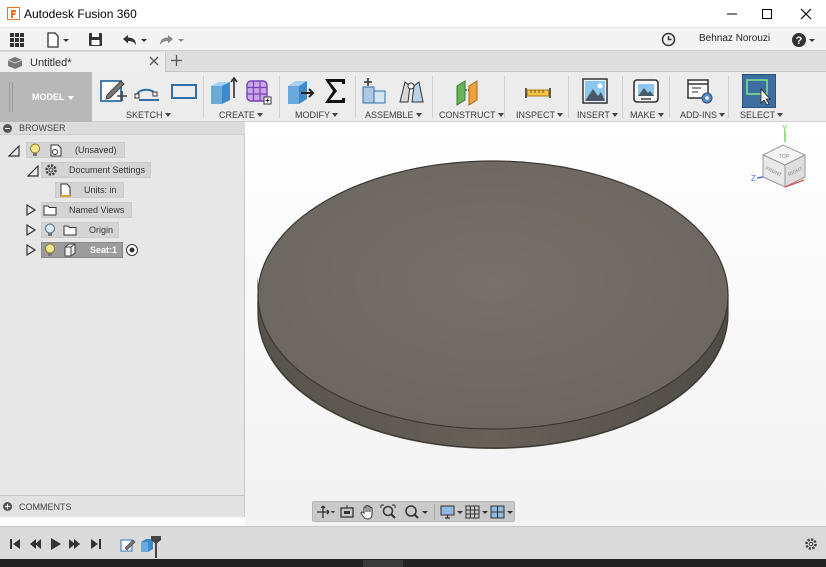  I want to click on units-document-icon, so click(65, 190).